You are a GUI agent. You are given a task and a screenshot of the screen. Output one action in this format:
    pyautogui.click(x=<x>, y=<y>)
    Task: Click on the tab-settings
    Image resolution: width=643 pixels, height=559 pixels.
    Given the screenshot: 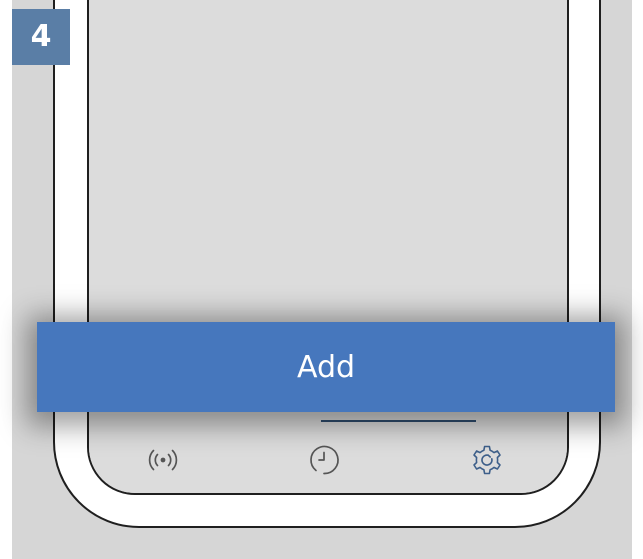 What is the action you would take?
    pyautogui.click(x=487, y=460)
    